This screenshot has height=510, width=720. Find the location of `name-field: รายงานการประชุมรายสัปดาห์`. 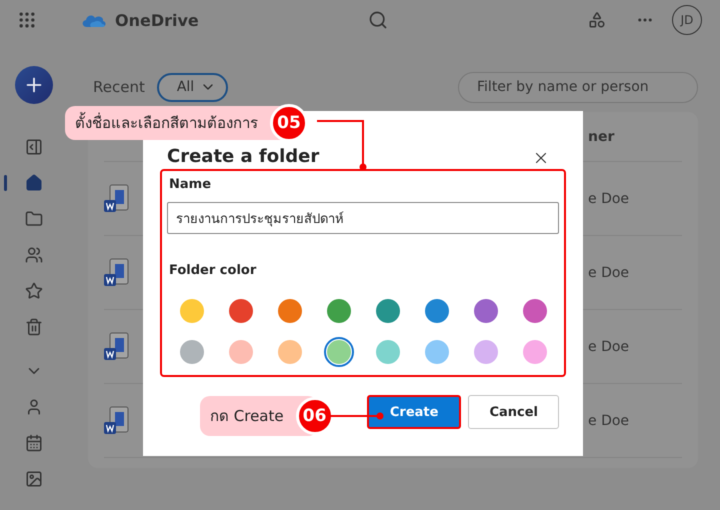

name-field: รายงานการประชุมรายสัปดาห์ is located at coordinates (363, 218).